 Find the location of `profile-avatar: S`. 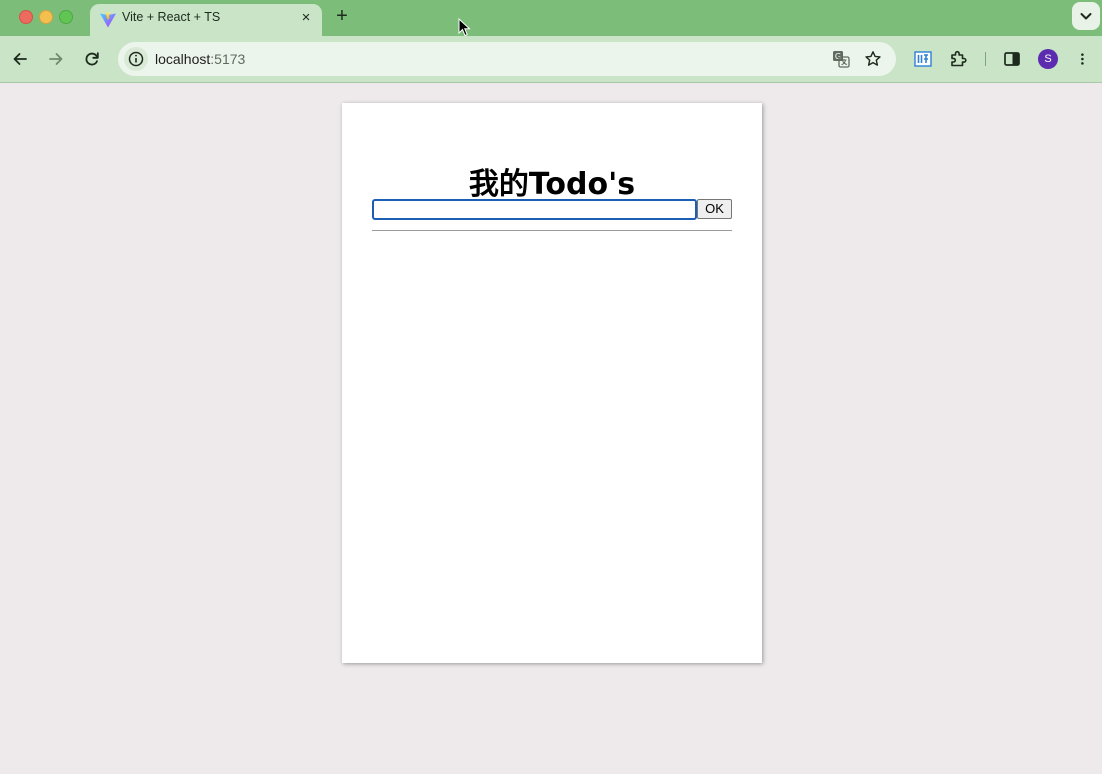

profile-avatar: S is located at coordinates (1048, 59).